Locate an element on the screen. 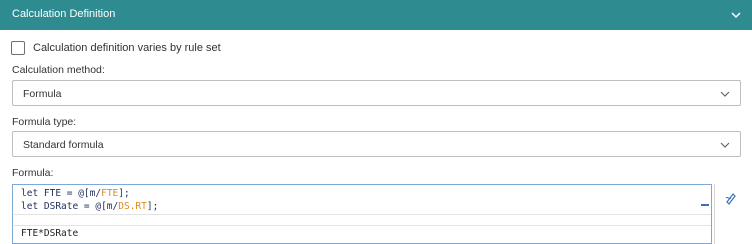 The width and height of the screenshot is (752, 244). formula-label: Formula: is located at coordinates (33, 173).